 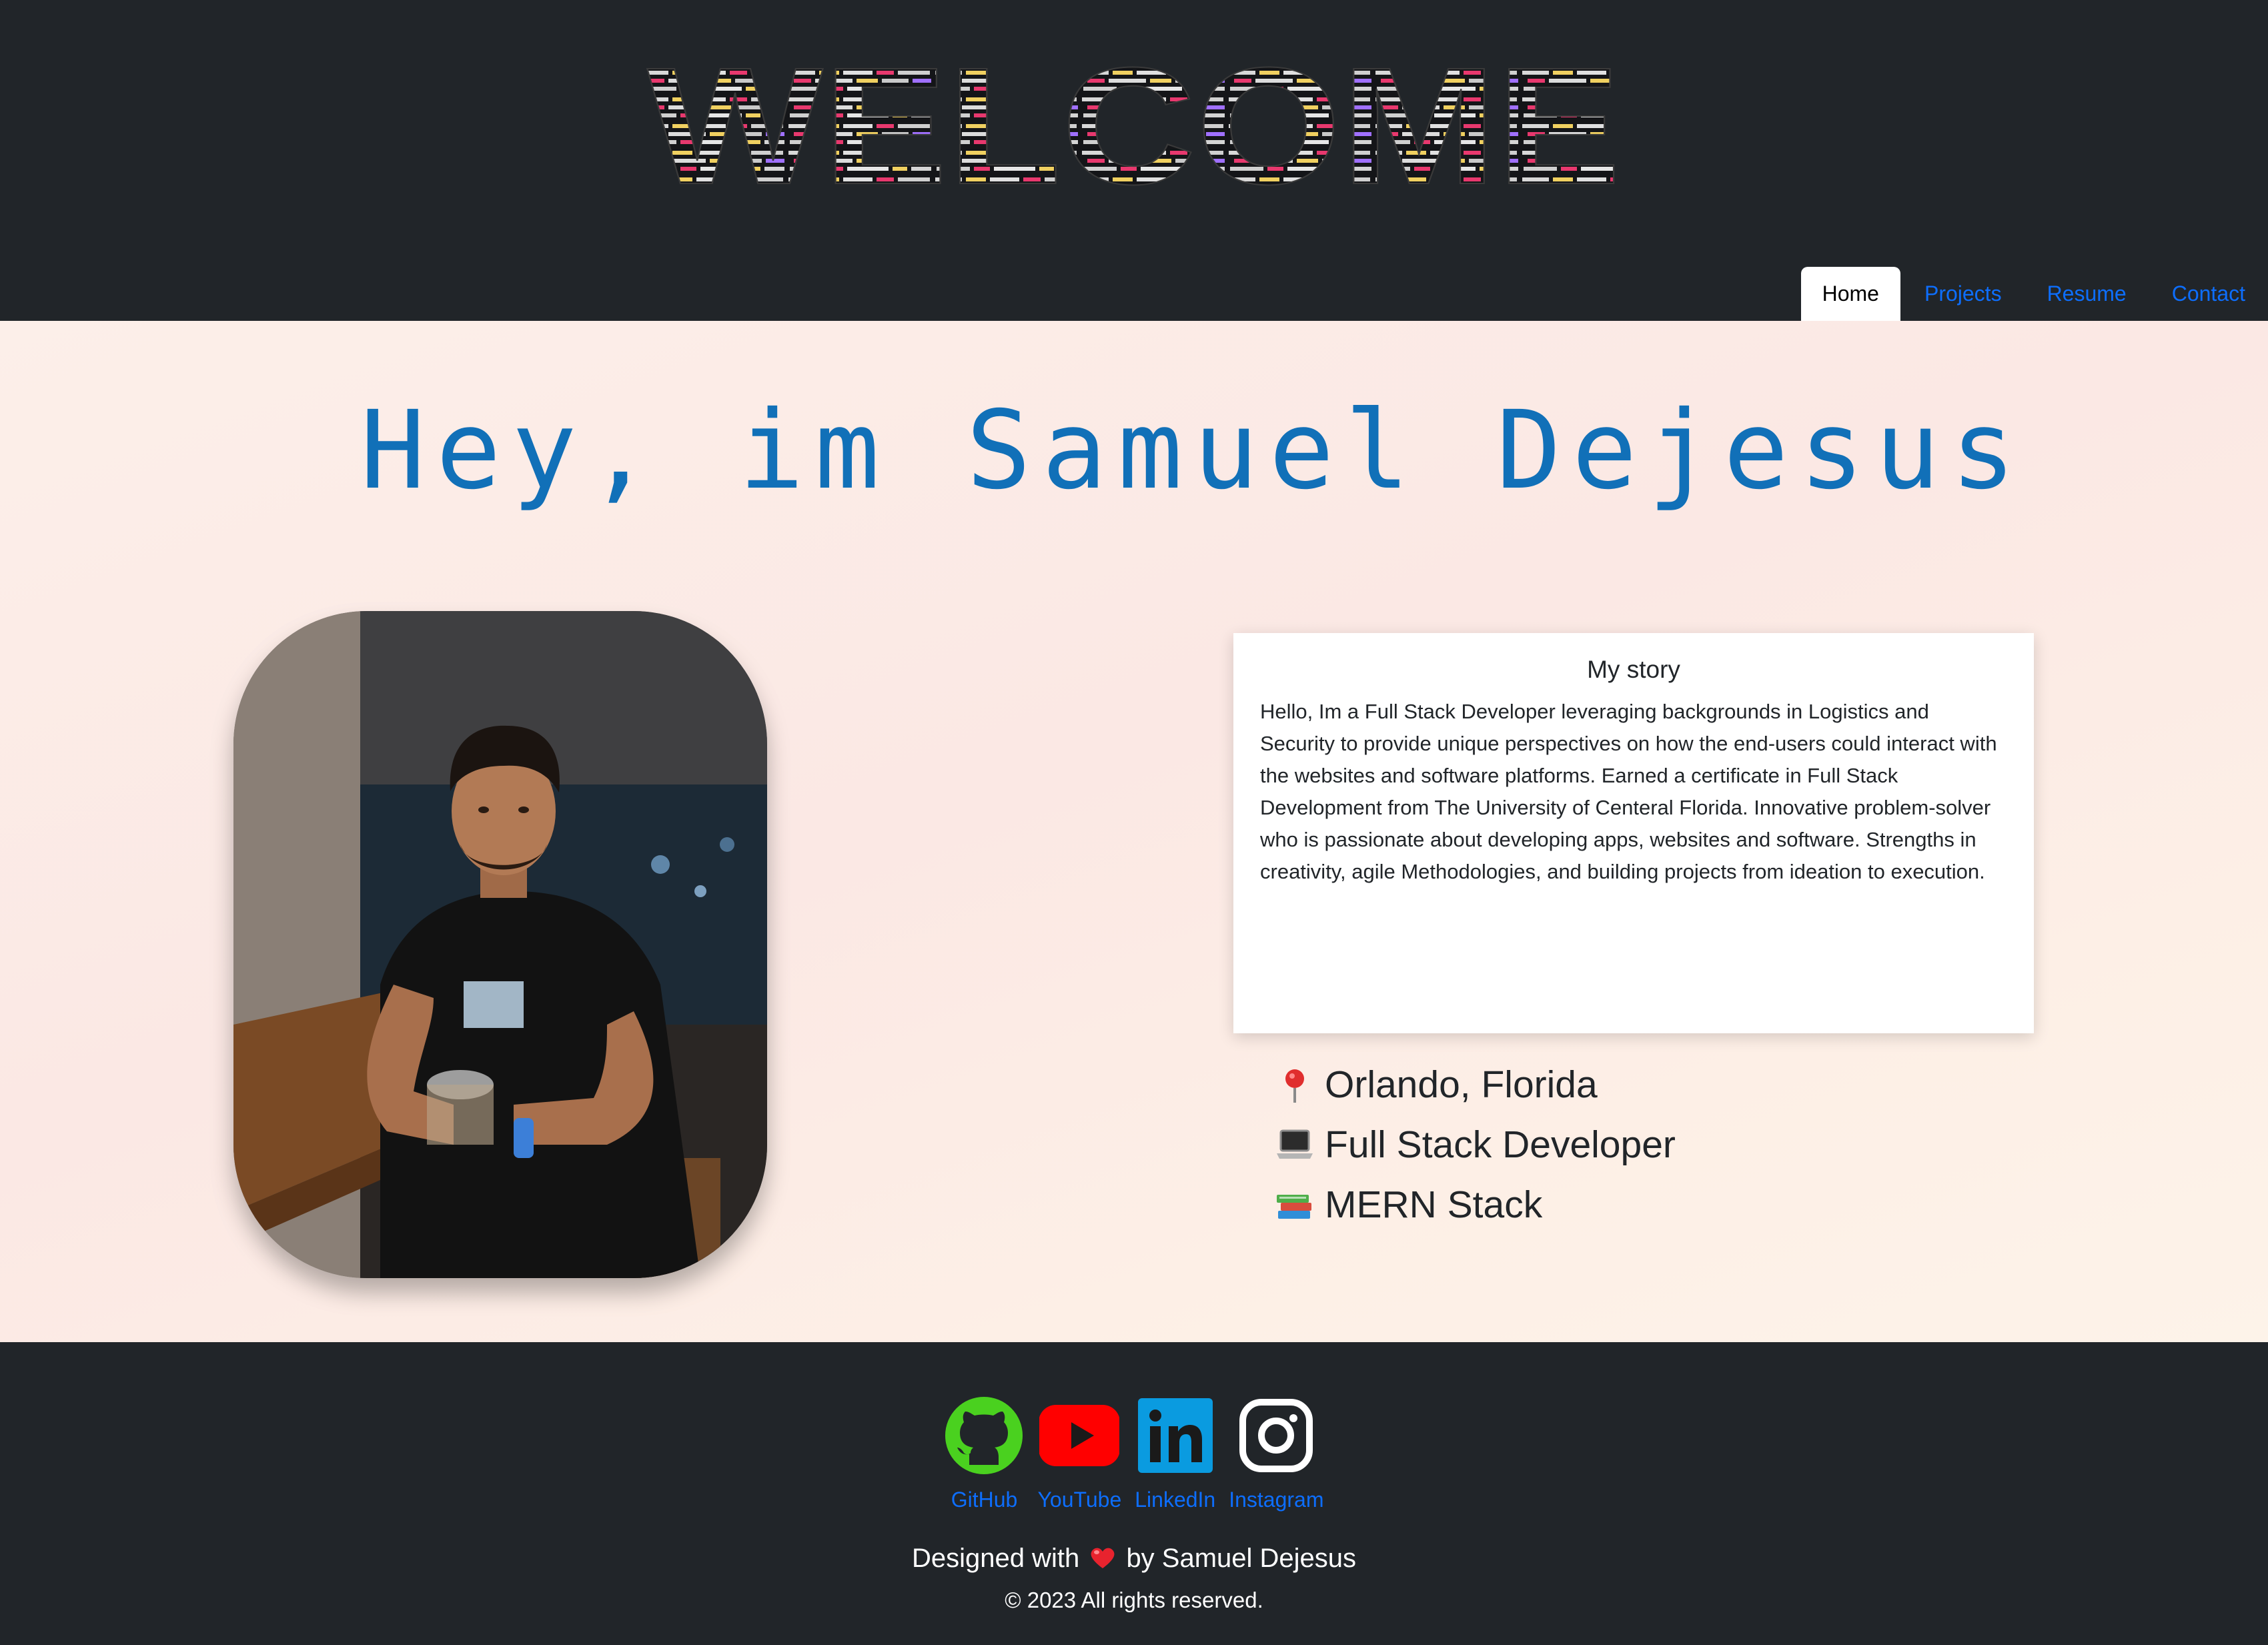 What do you see at coordinates (1175, 1435) in the screenshot?
I see `linkedin-icon` at bounding box center [1175, 1435].